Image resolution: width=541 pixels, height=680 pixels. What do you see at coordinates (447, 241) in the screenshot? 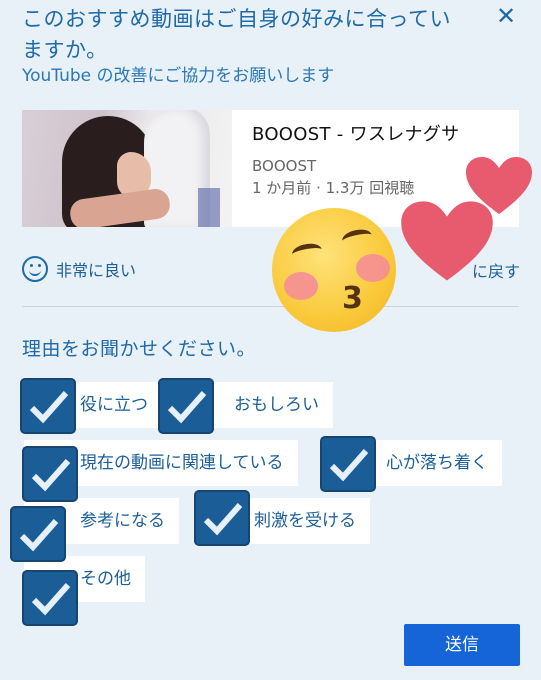
I see `heart-icon` at bounding box center [447, 241].